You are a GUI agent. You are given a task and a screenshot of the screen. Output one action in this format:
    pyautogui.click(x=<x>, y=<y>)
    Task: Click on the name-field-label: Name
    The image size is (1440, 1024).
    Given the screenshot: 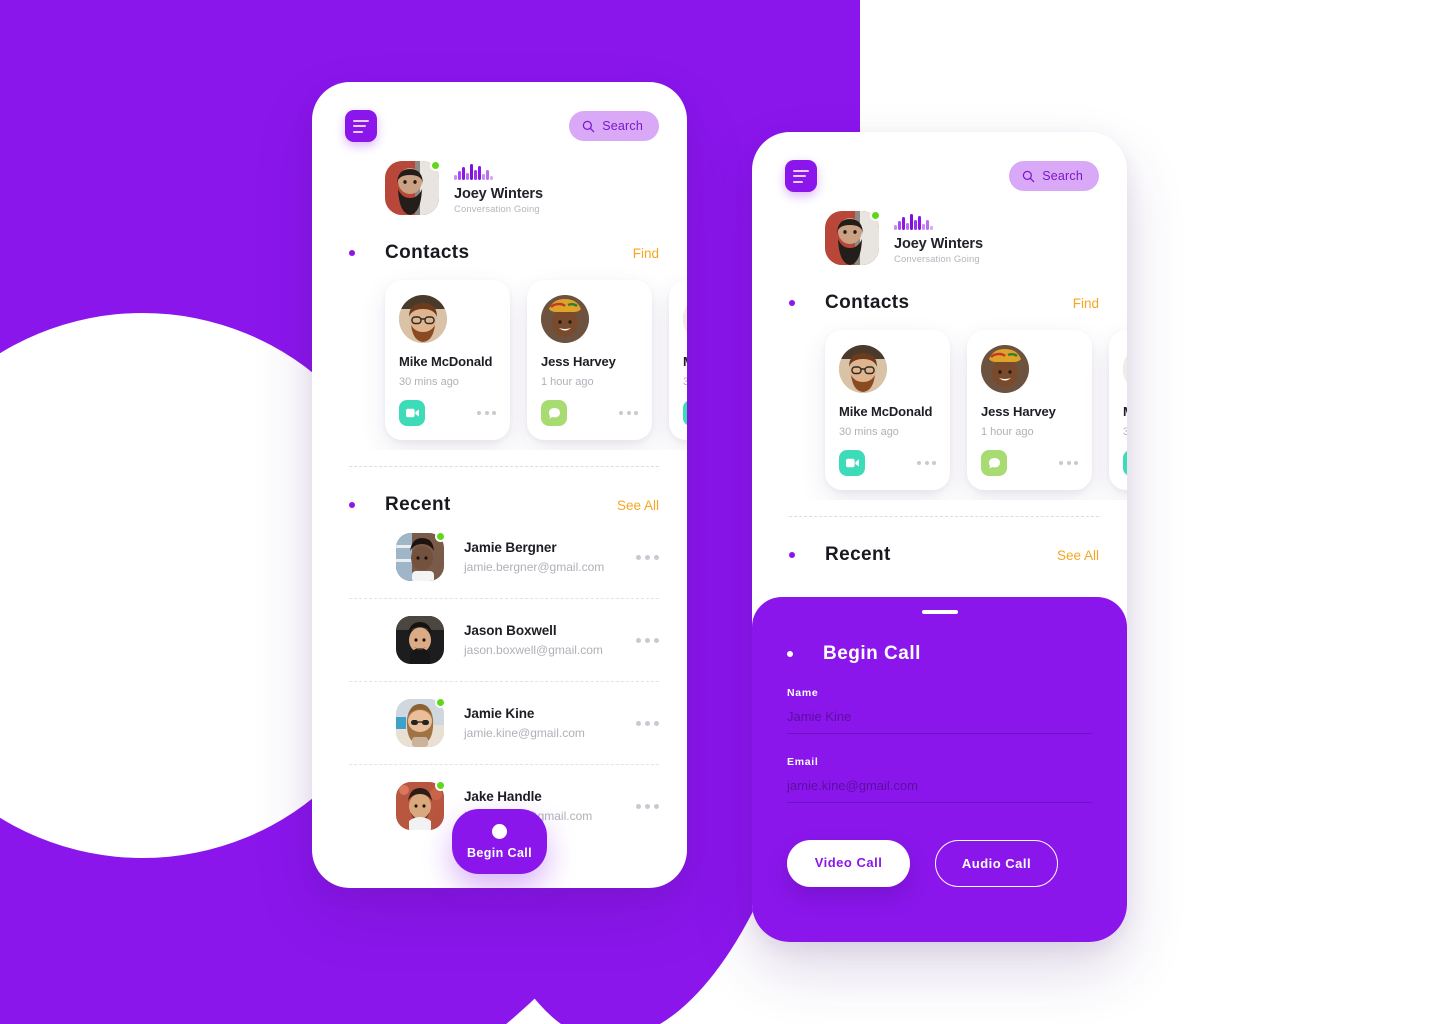 What is the action you would take?
    pyautogui.click(x=803, y=693)
    